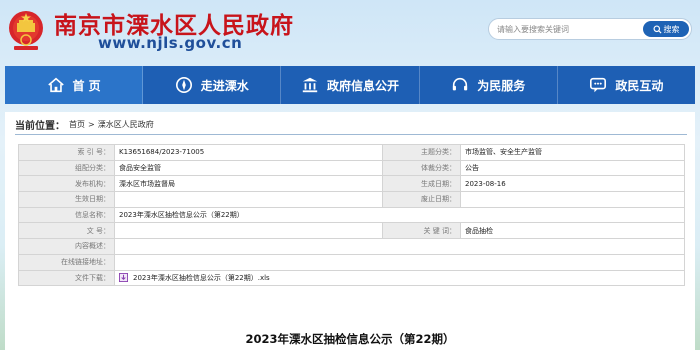 The height and width of the screenshot is (350, 700). What do you see at coordinates (66, 278) in the screenshot?
I see `attachment-label: 文件下载：` at bounding box center [66, 278].